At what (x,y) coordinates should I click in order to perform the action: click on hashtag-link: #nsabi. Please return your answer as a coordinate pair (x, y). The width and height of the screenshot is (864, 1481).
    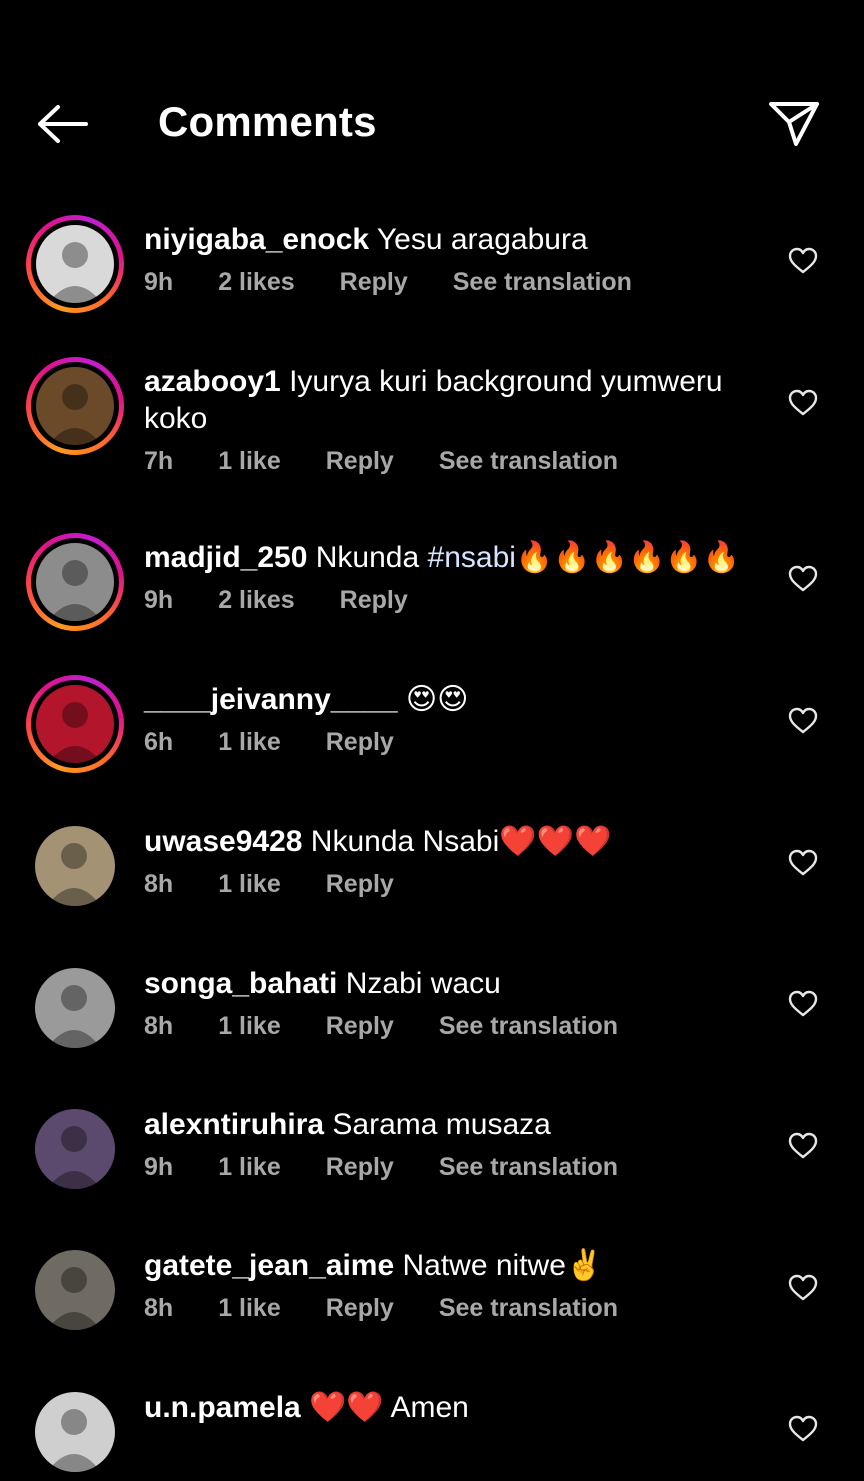
    Looking at the image, I should click on (472, 557).